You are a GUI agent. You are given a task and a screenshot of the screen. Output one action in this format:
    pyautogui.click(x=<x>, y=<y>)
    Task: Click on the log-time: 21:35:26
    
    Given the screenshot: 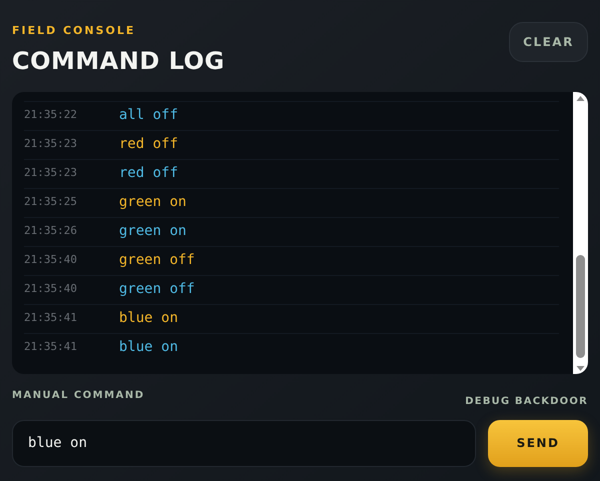 What is the action you would take?
    pyautogui.click(x=51, y=231)
    